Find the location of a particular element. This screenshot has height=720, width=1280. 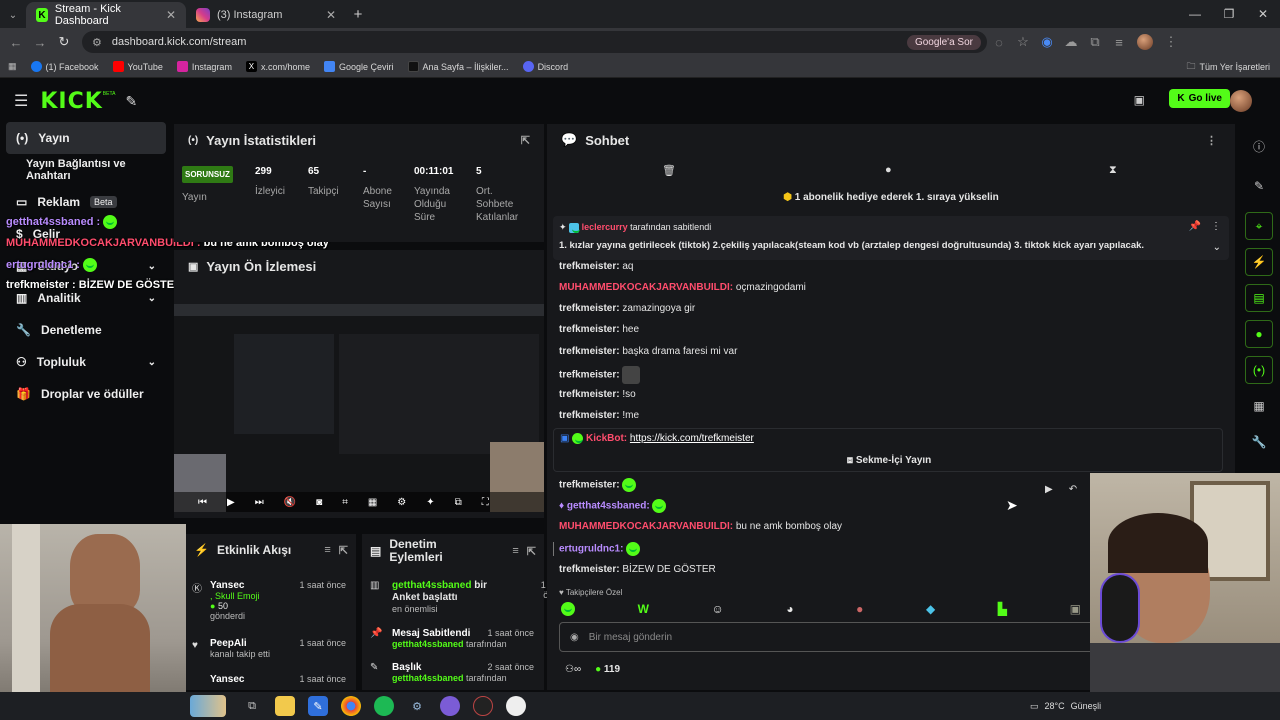

prev-icon: ⏮ is located at coordinates (202, 502).